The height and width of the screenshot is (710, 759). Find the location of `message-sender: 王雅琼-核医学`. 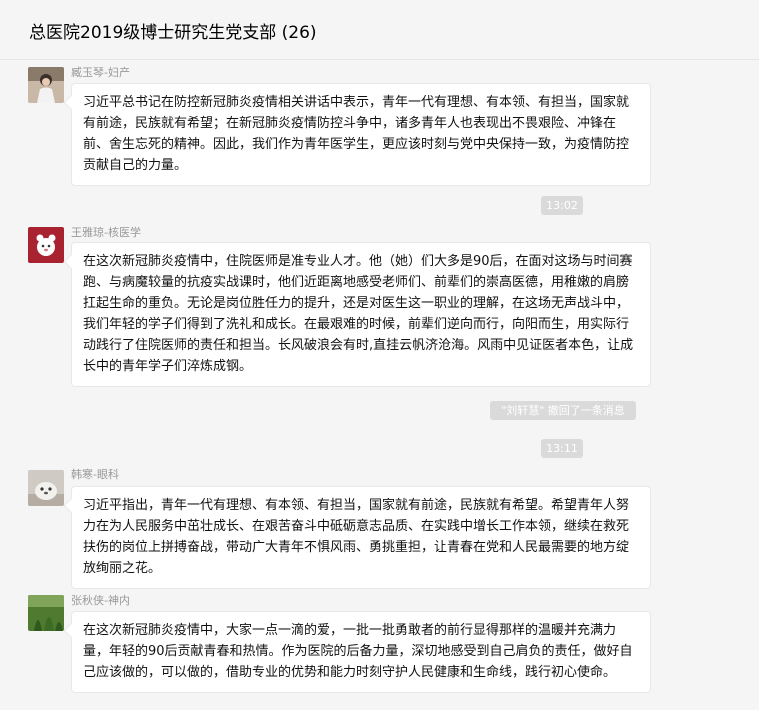

message-sender: 王雅琼-核医学 is located at coordinates (106, 232).